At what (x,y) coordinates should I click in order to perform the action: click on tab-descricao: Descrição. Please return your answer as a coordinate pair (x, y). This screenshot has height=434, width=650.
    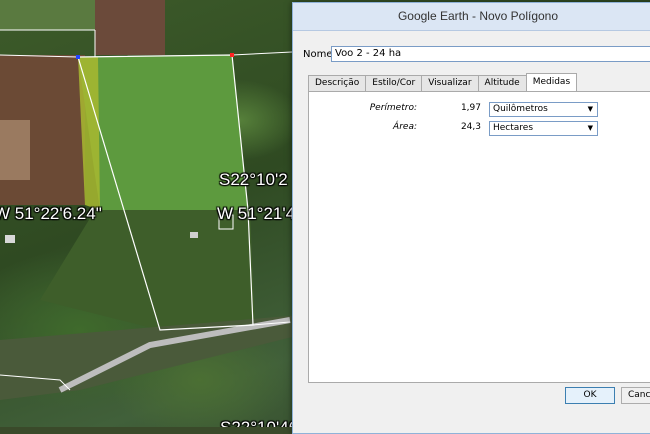
    Looking at the image, I should click on (337, 83).